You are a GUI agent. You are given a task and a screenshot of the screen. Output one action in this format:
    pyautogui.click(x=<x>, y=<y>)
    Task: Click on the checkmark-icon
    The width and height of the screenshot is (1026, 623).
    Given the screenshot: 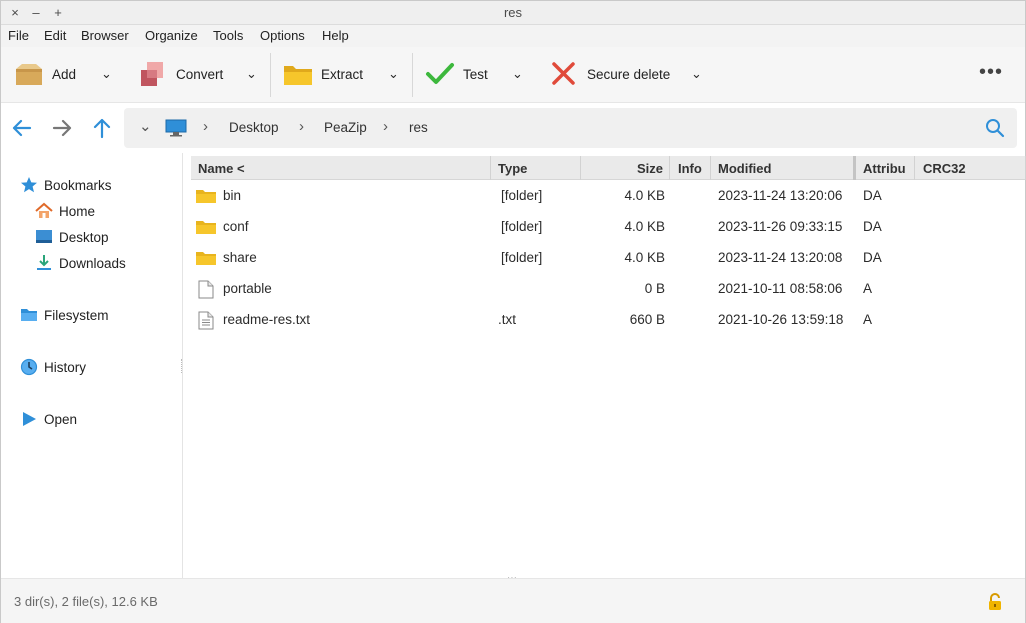 What is the action you would take?
    pyautogui.click(x=440, y=74)
    